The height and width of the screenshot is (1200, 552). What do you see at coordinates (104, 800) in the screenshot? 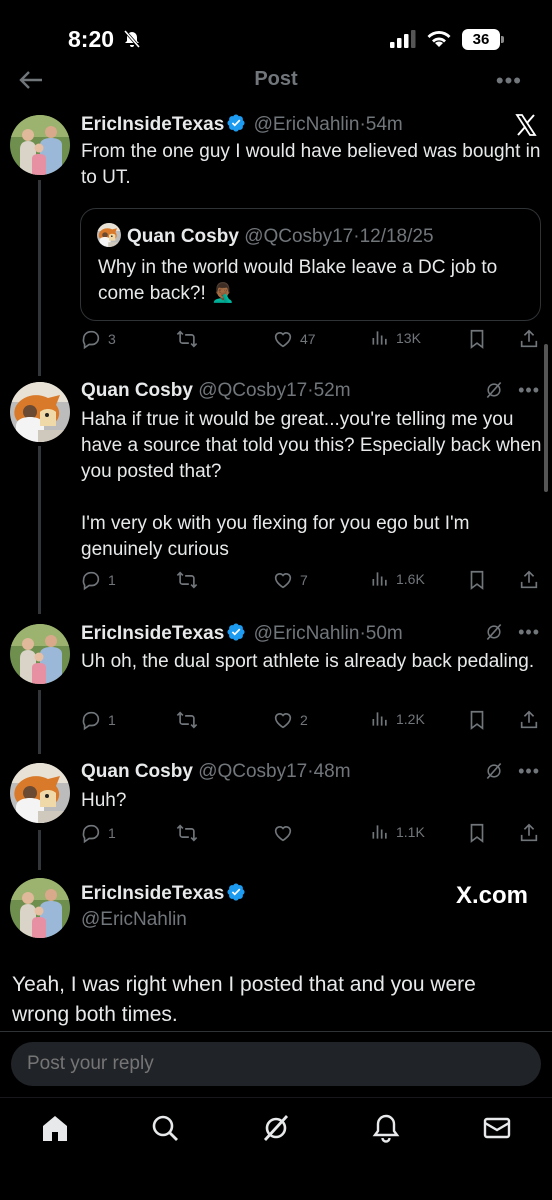
I see `post-text: Huh?` at bounding box center [104, 800].